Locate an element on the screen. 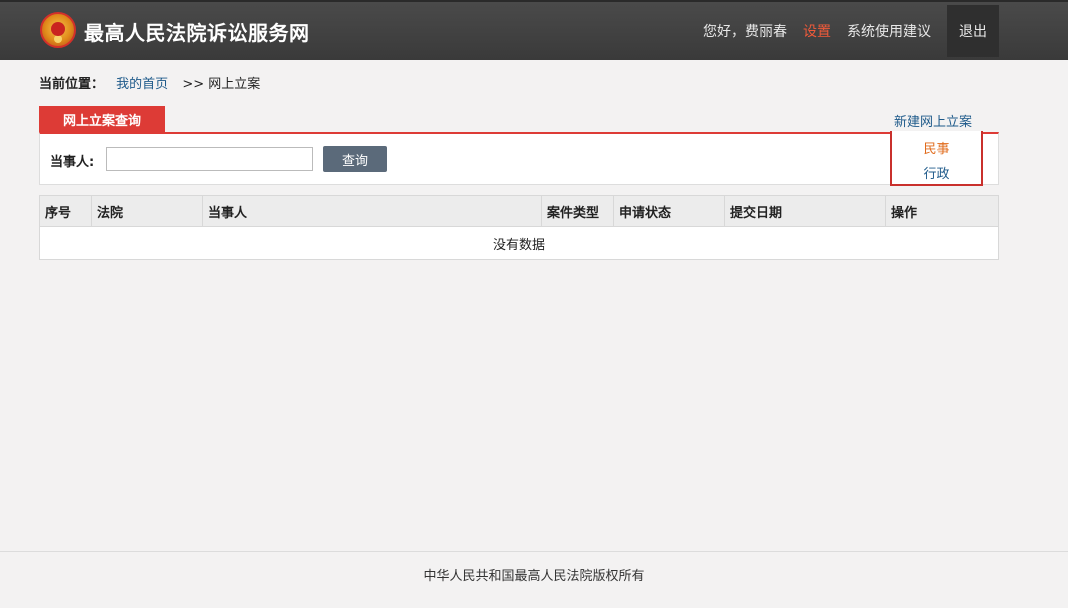 This screenshot has height=608, width=1068. breadcrumb-current: >> 网上立案 is located at coordinates (221, 84).